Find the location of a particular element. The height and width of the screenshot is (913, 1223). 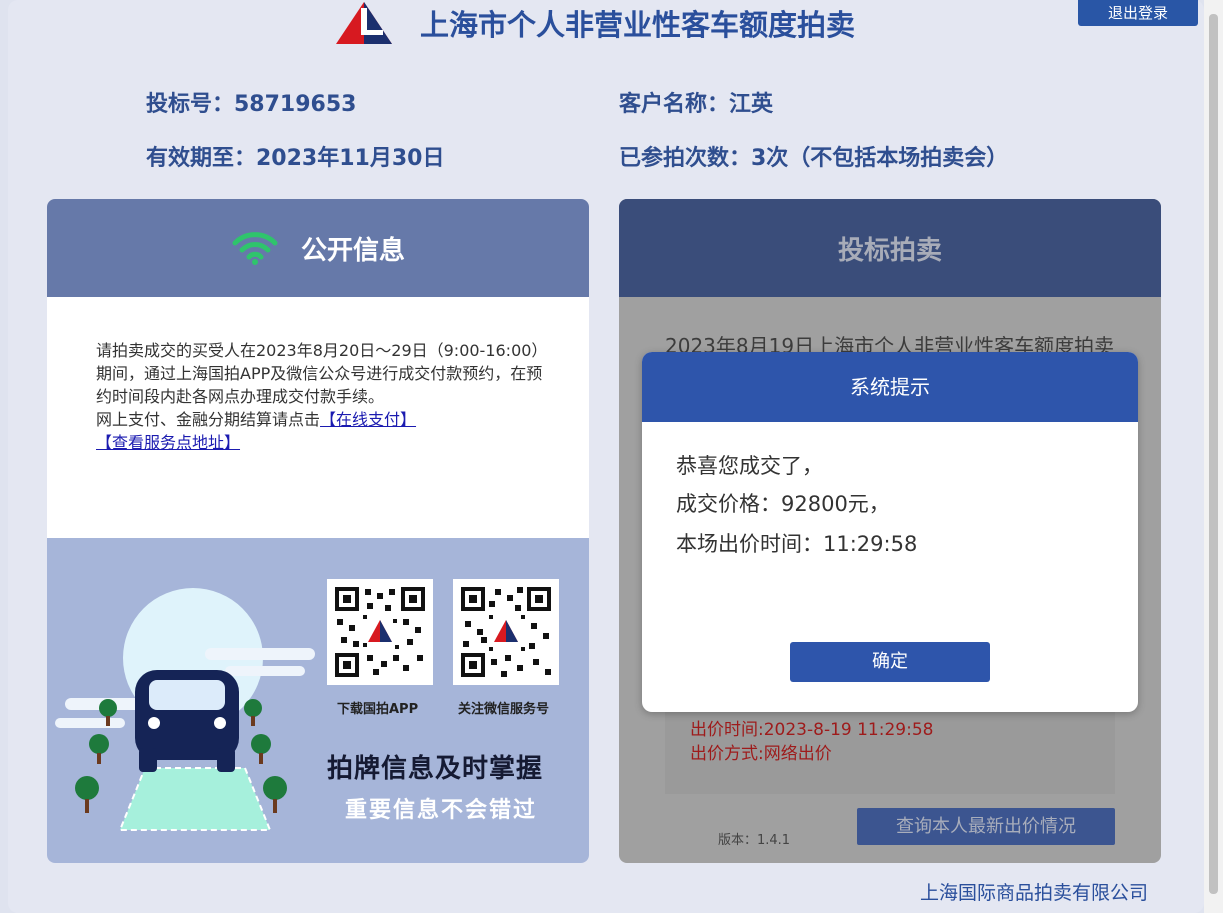

bid-time: 出价时间:2023-8-19 11:29:58 is located at coordinates (812, 730).